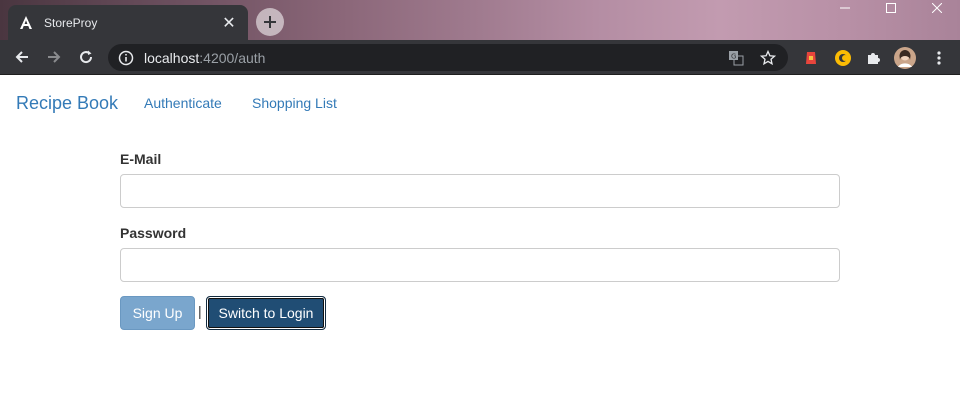 This screenshot has height=414, width=960. I want to click on extension-red-icon, so click(811, 58).